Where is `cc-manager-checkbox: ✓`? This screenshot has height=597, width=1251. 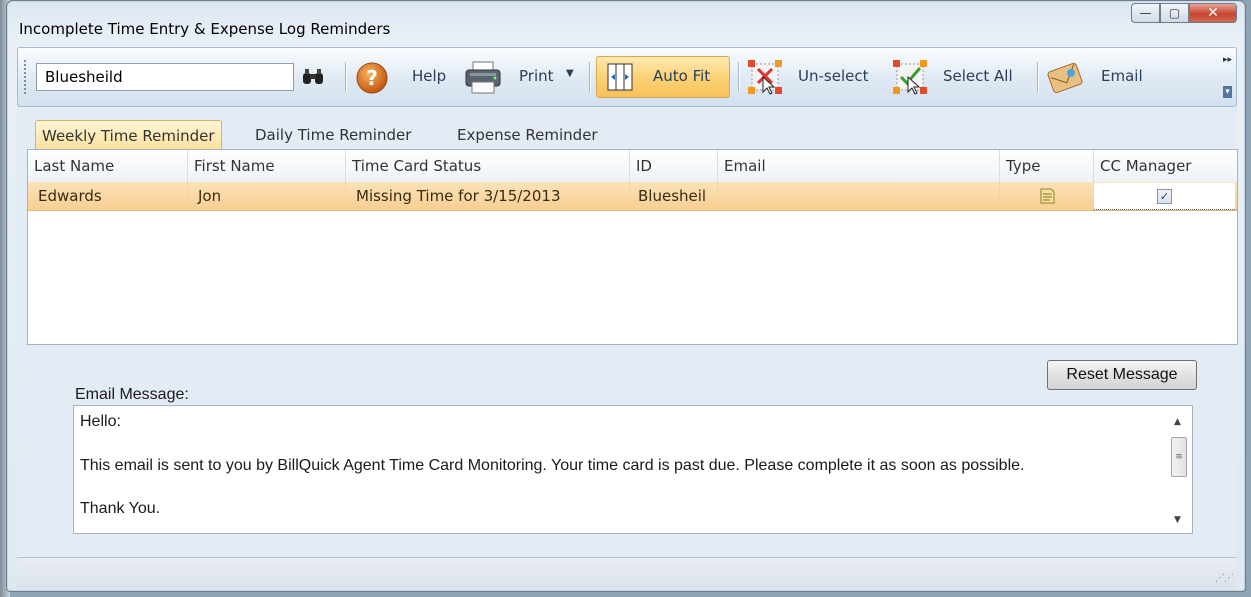 cc-manager-checkbox: ✓ is located at coordinates (1164, 196).